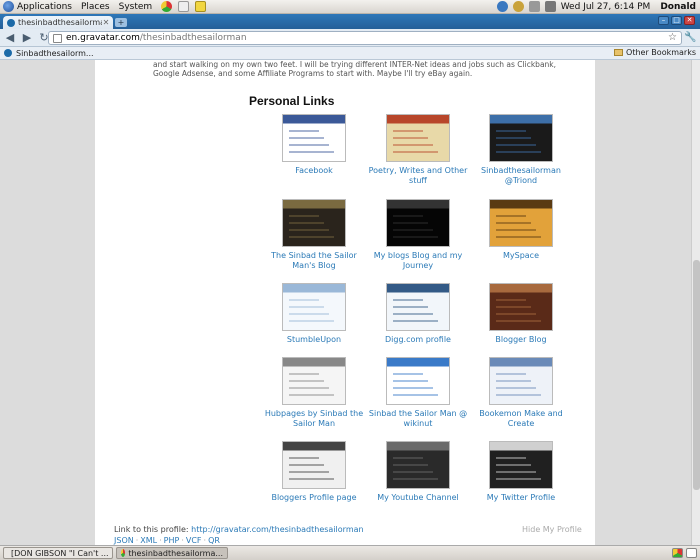 Image resolution: width=700 pixels, height=560 pixels. I want to click on format-php-link: PHP, so click(172, 540).